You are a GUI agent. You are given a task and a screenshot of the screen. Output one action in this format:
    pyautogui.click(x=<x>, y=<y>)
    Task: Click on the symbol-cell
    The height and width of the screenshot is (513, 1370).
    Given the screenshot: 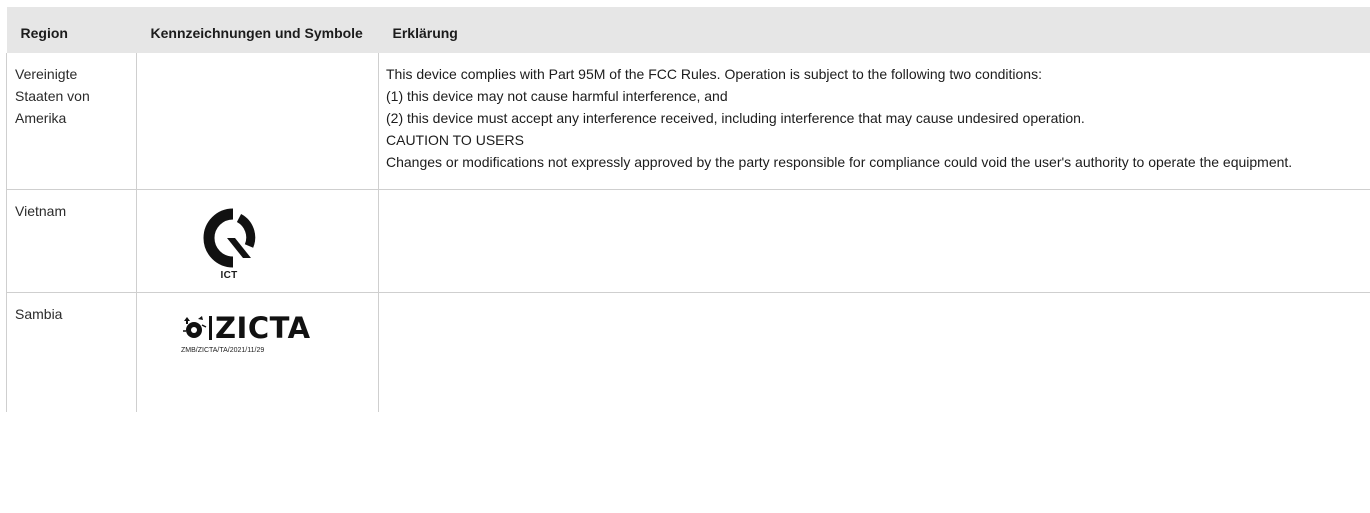 What is the action you would take?
    pyautogui.click(x=257, y=121)
    